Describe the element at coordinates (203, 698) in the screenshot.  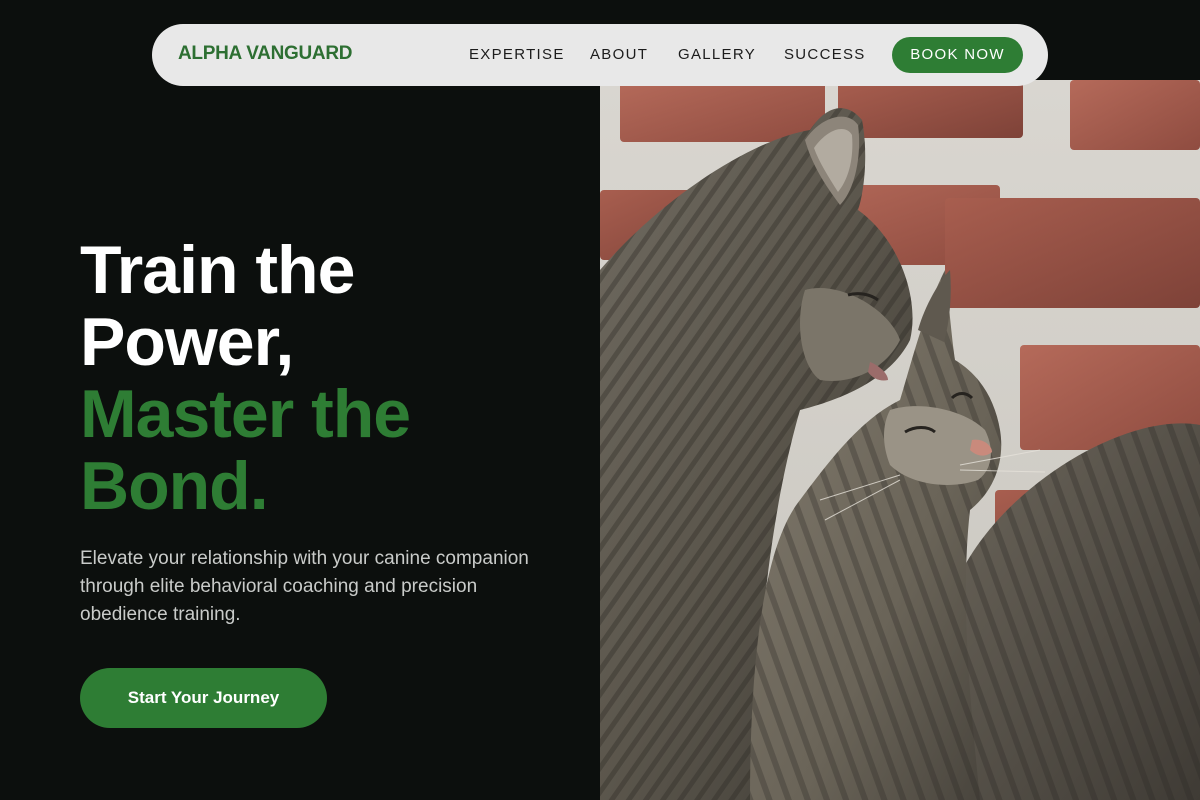
I see `start-journey-button: Start Your Journey` at that location.